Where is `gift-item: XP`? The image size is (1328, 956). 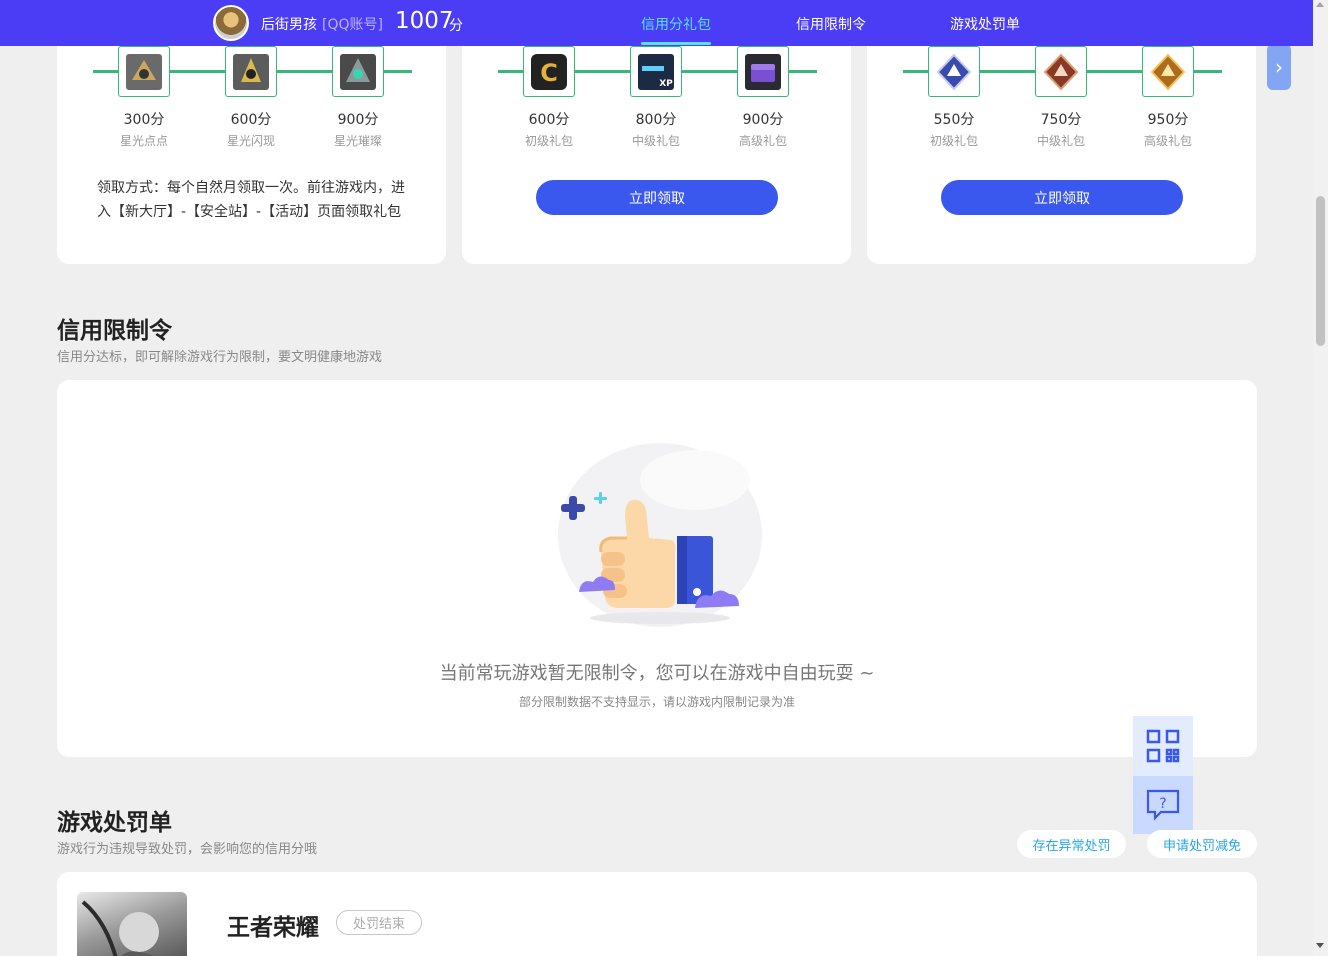 gift-item: XP is located at coordinates (656, 71).